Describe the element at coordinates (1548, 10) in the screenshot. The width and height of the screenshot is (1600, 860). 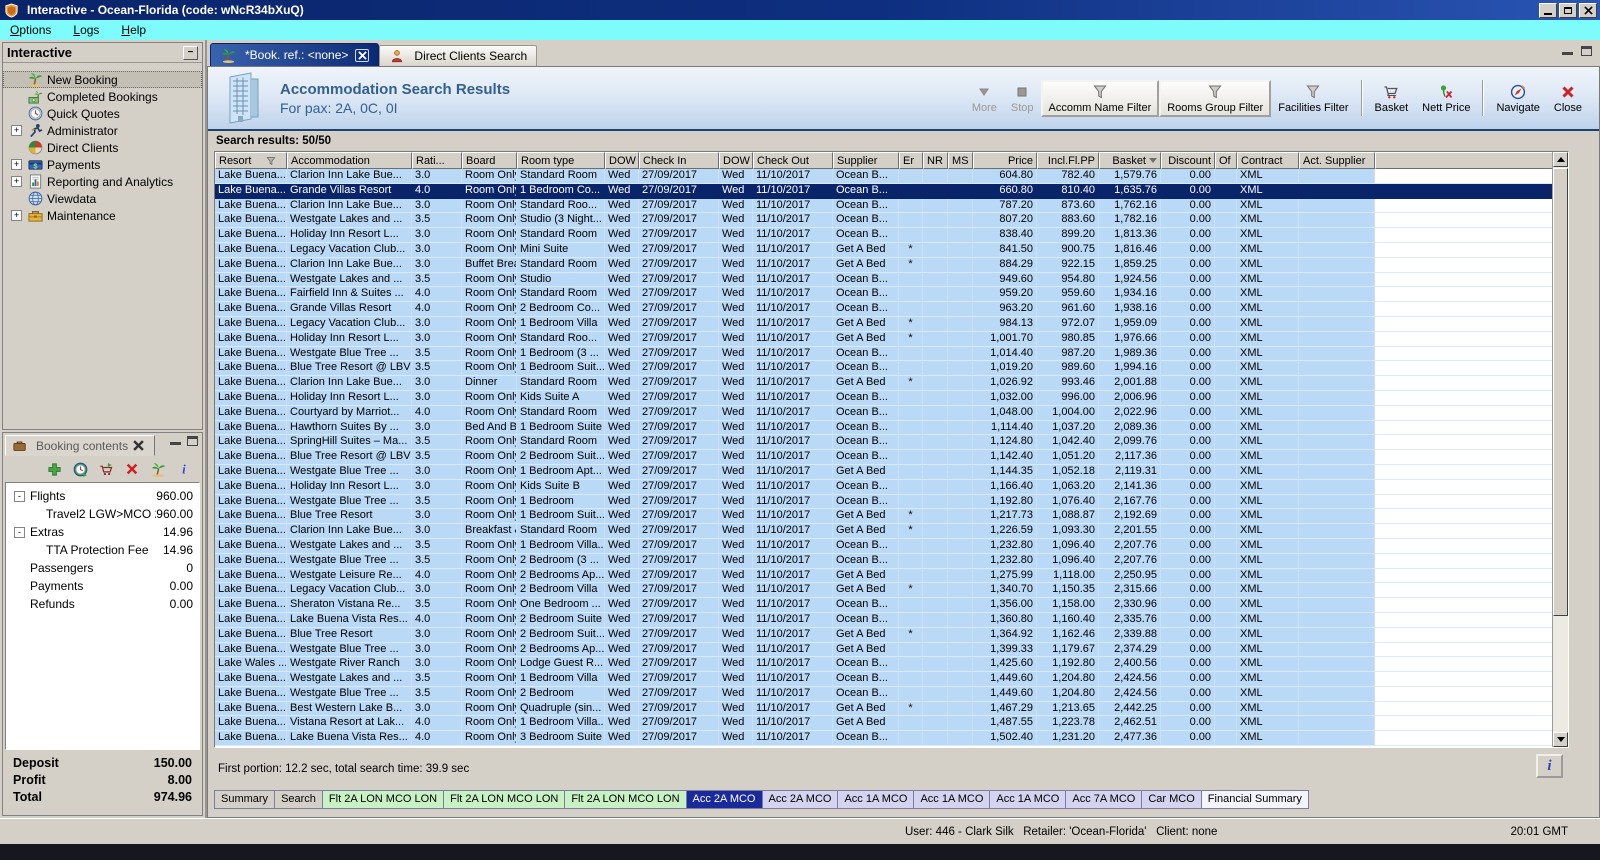
I see `minimize-button` at that location.